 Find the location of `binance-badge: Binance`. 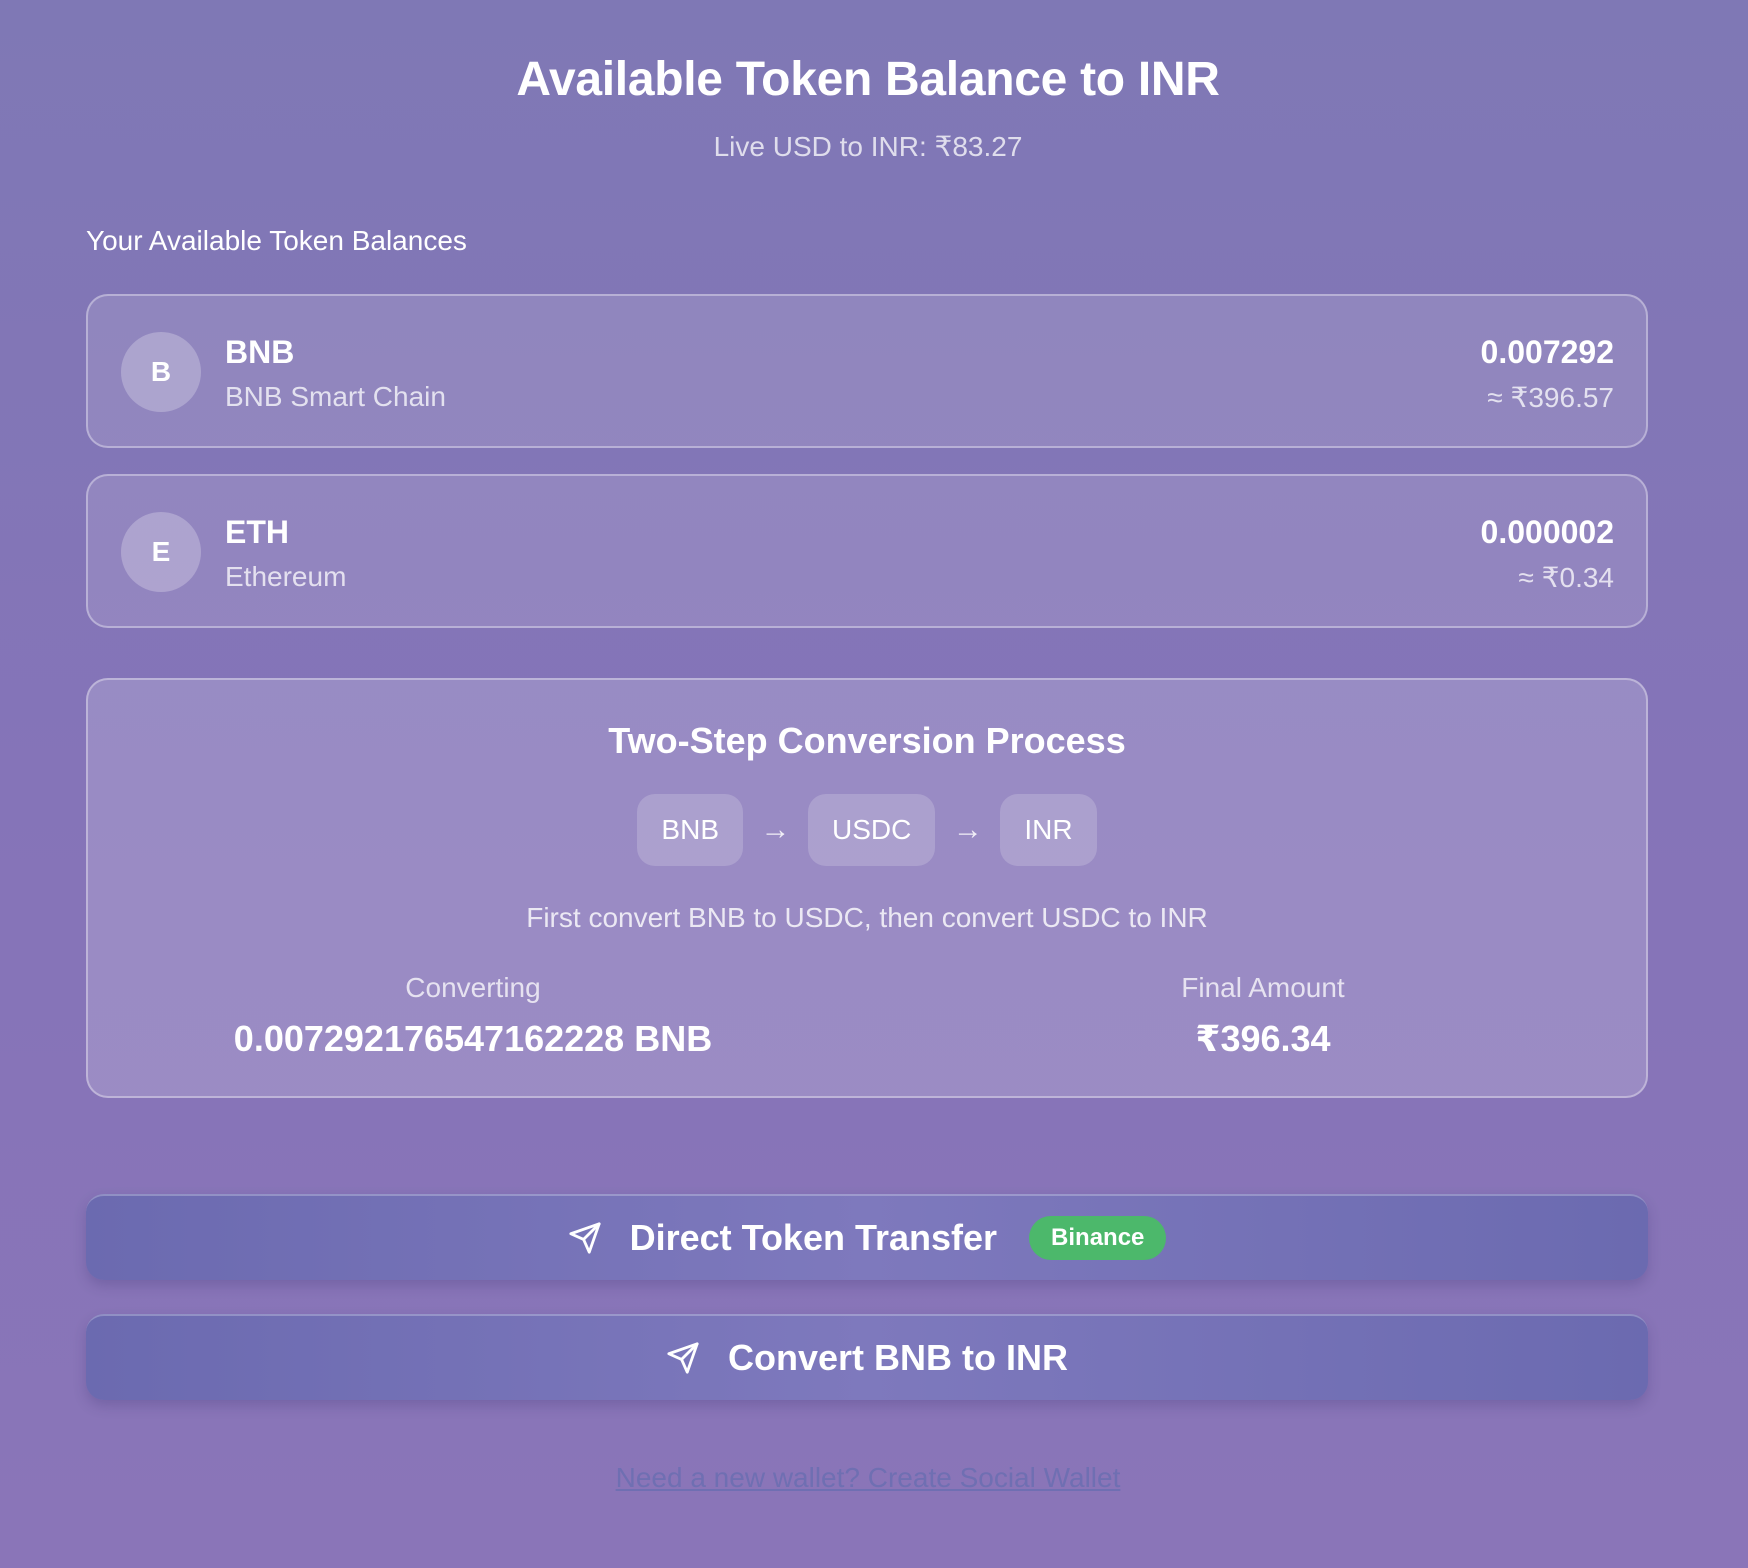

binance-badge: Binance is located at coordinates (1098, 1238).